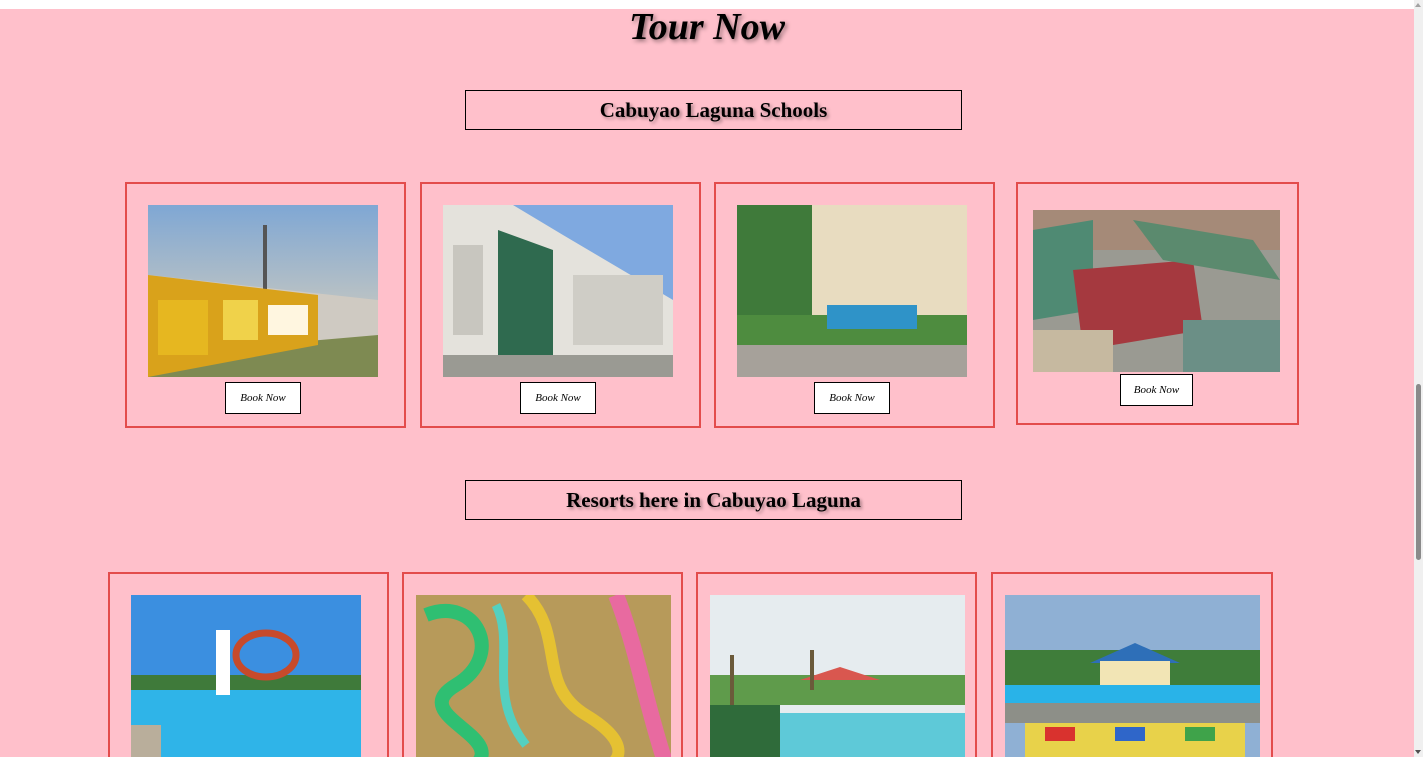 The width and height of the screenshot is (1423, 757). I want to click on school-building-photo, so click(558, 291).